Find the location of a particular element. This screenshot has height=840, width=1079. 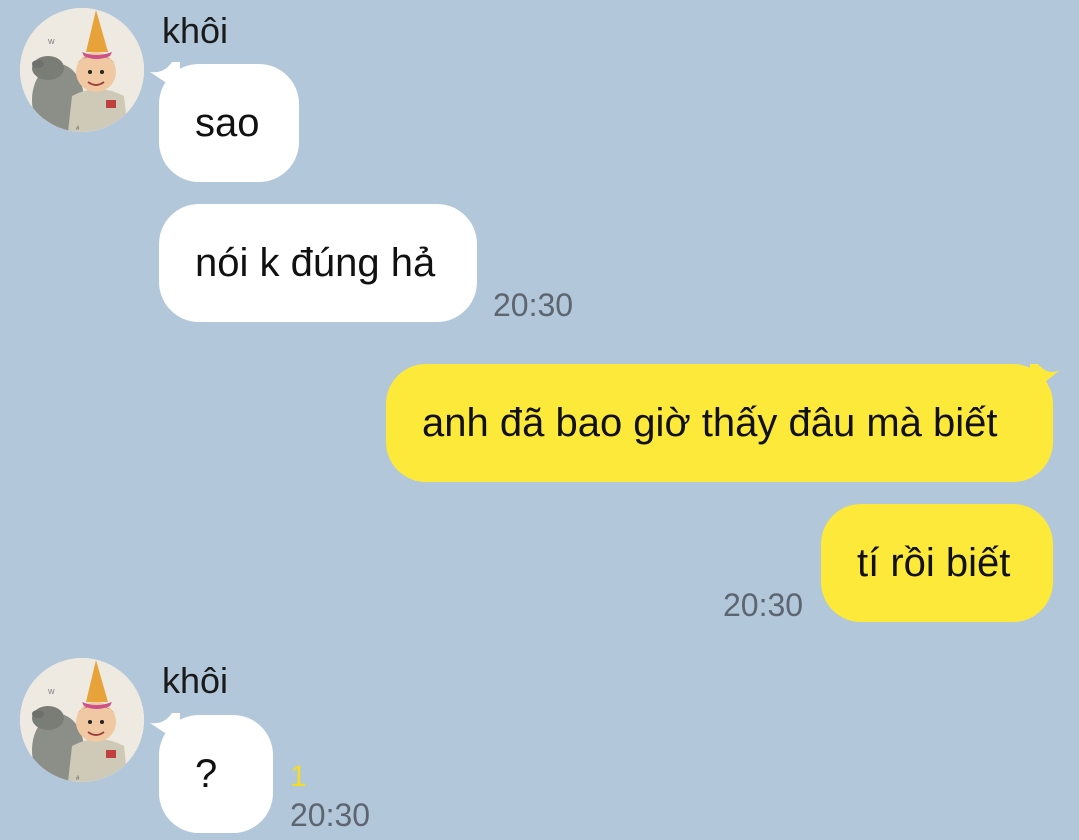

message-text: sao is located at coordinates (227, 123).